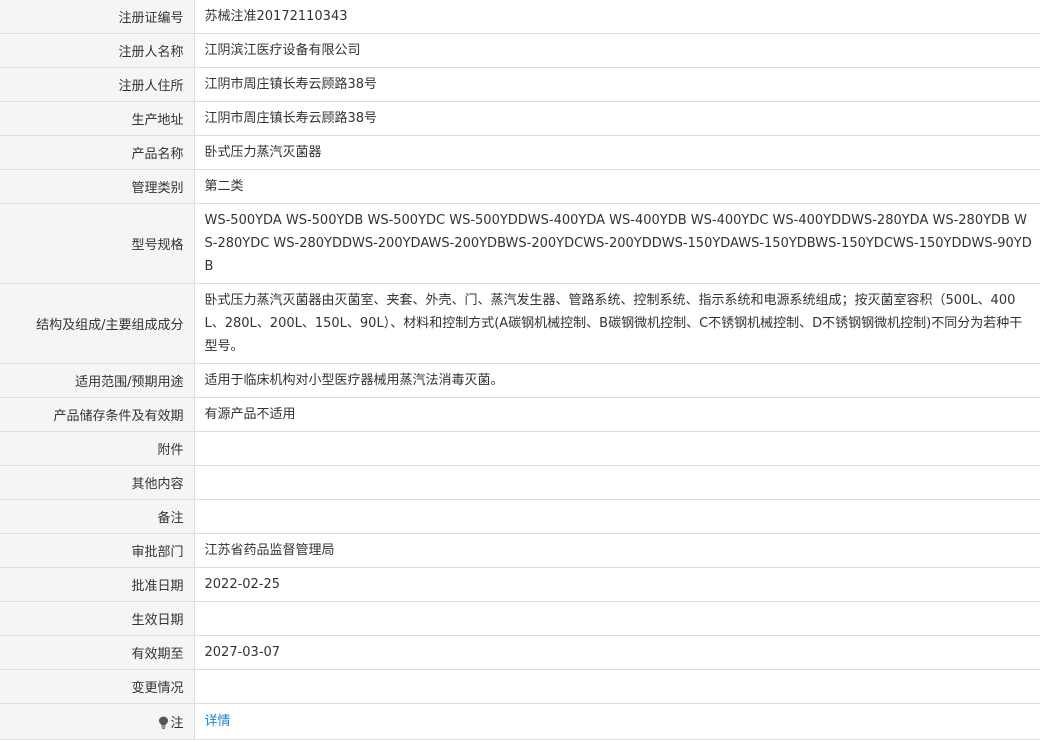 This screenshot has height=740, width=1040. I want to click on row-valid-until: 有效期至 2027-03-07, so click(520, 652).